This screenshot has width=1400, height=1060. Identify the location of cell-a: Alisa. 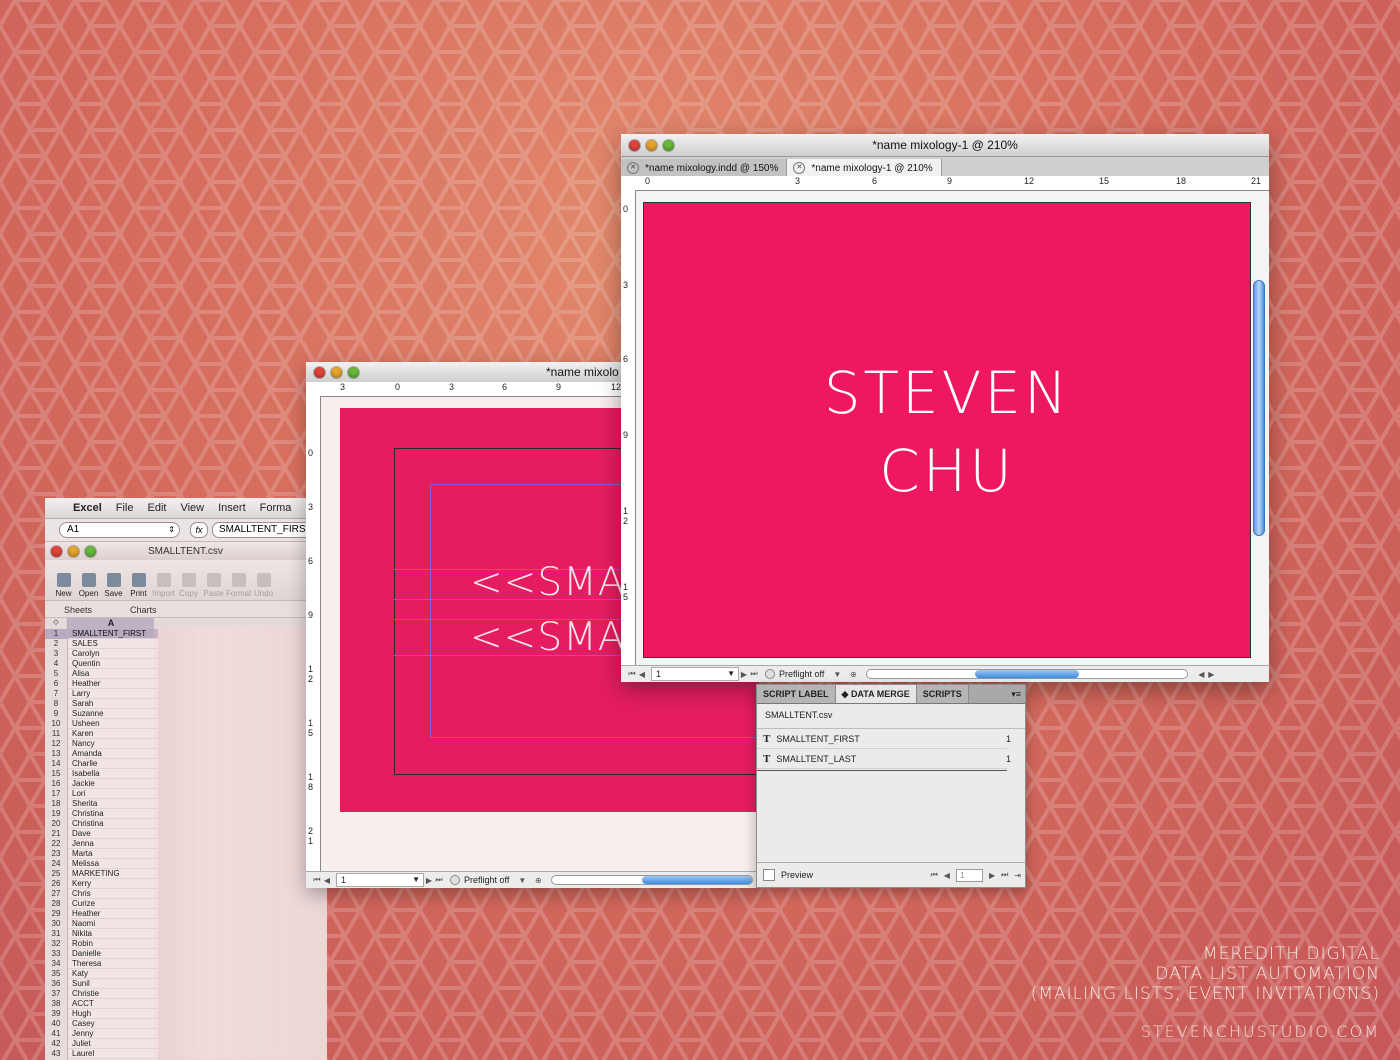
(113, 674).